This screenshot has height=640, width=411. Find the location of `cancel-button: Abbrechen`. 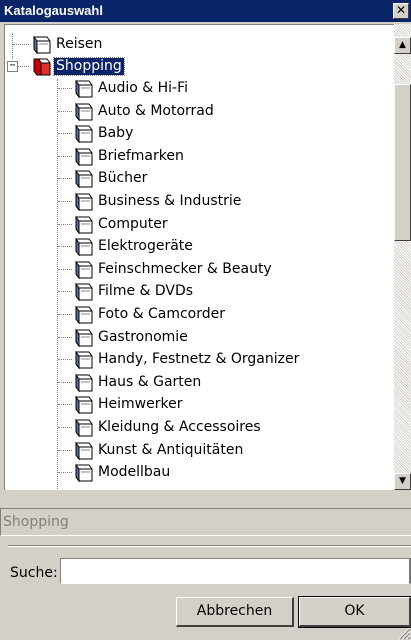

cancel-button: Abbrechen is located at coordinates (235, 612).